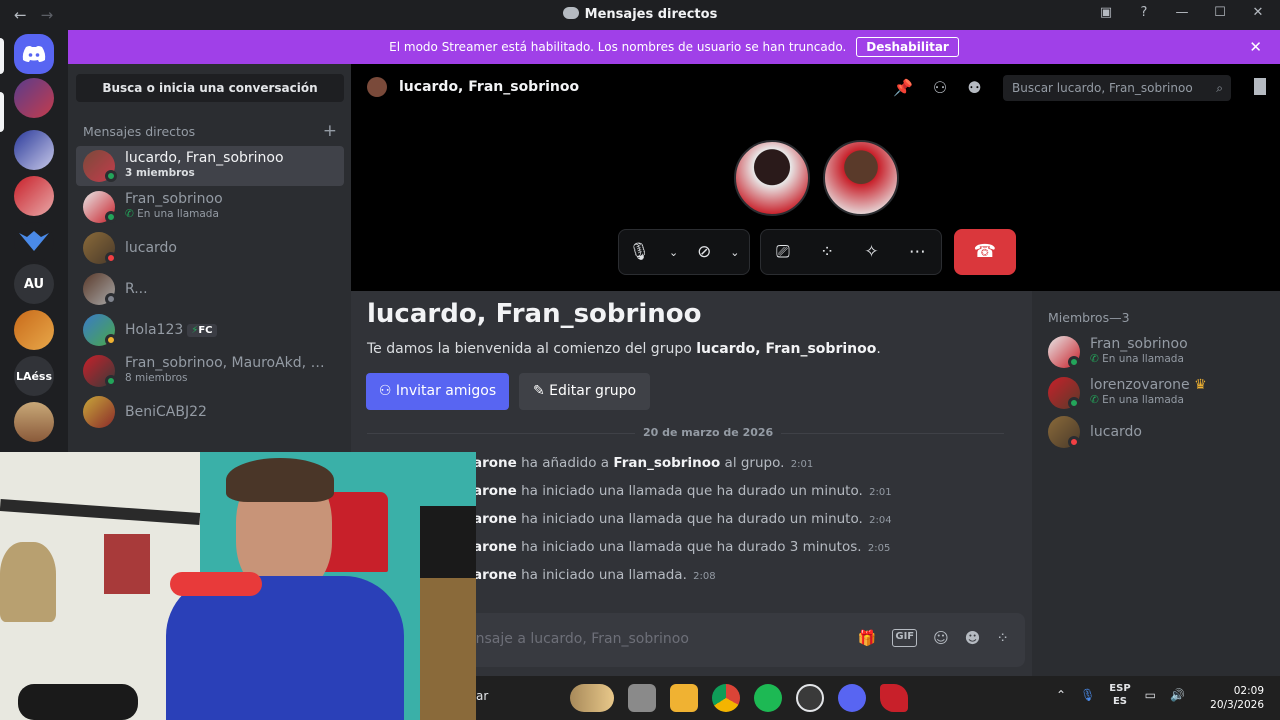 The image size is (1280, 720). What do you see at coordinates (810, 698) in the screenshot?
I see `obs-icon` at bounding box center [810, 698].